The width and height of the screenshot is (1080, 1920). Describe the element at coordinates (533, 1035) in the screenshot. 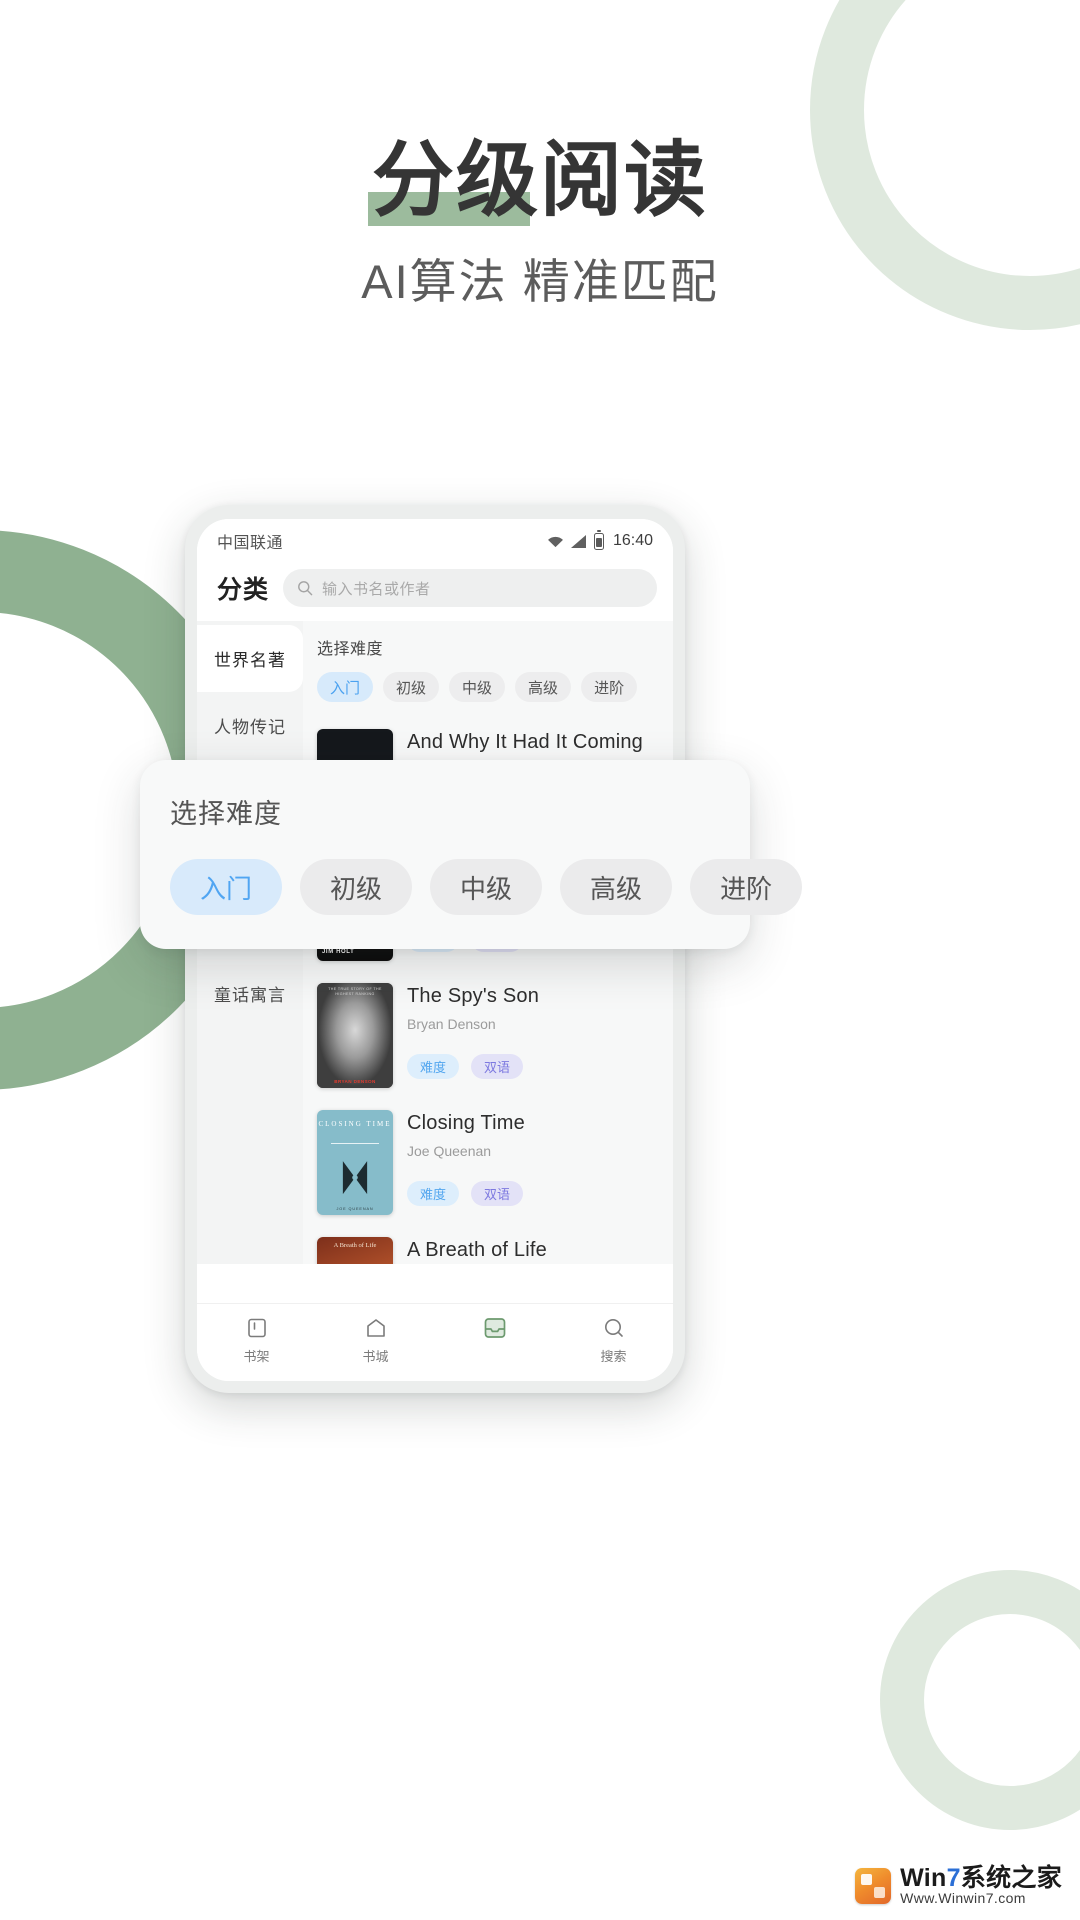

I see `book-meta: The Spy's Son Bryan Denson 难度 双语` at that location.